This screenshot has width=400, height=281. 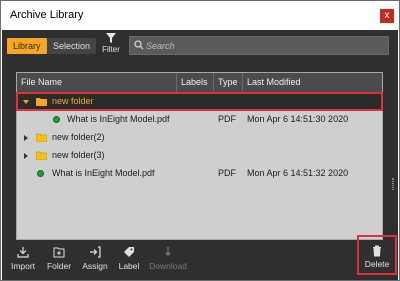 What do you see at coordinates (95, 266) in the screenshot?
I see `assign-label: Assign` at bounding box center [95, 266].